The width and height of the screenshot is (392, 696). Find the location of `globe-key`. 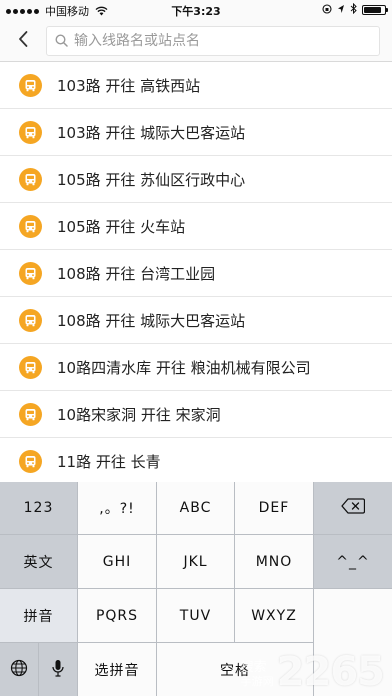

globe-key is located at coordinates (19, 669).